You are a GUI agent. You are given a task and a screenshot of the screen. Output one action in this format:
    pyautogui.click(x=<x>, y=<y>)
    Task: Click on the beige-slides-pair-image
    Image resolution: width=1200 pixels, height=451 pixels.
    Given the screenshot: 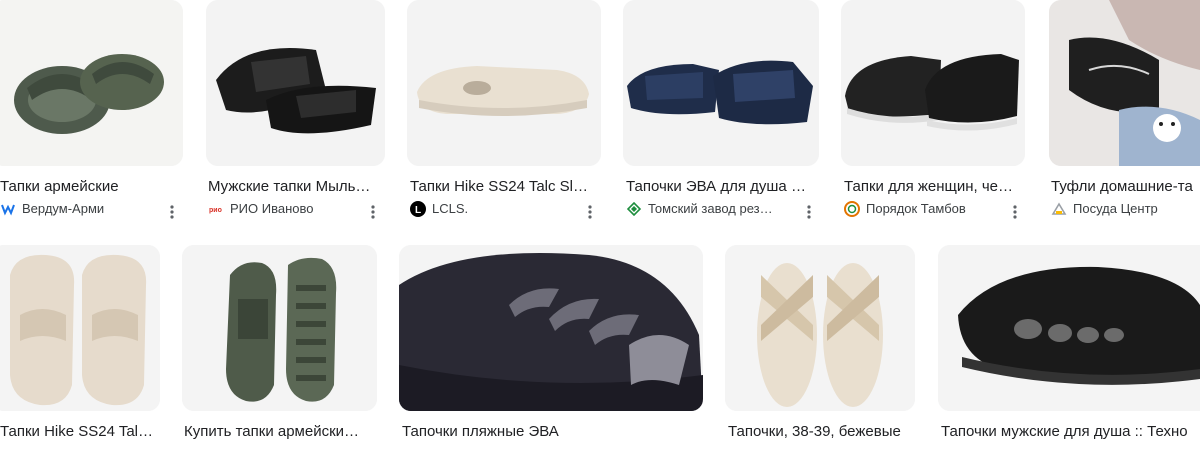 What is the action you would take?
    pyautogui.click(x=80, y=328)
    